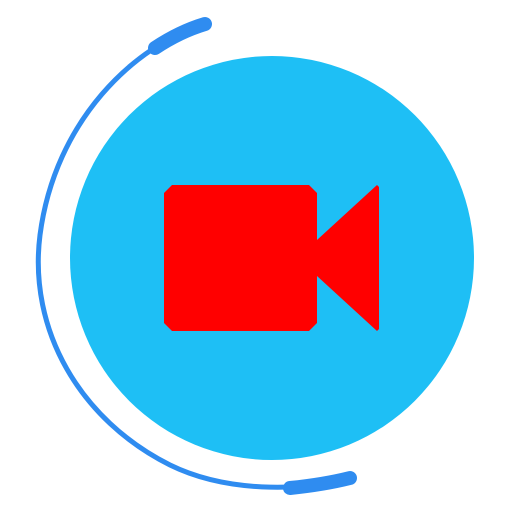 The width and height of the screenshot is (512, 512). I want to click on orbit-arc-bottom-end, so click(320, 483).